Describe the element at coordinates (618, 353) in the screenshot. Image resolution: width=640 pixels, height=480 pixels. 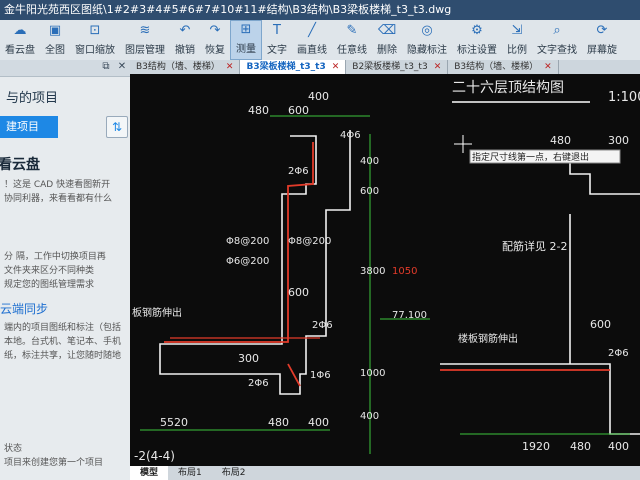
I see `rebar-label-2phi6-right: 2Φ6` at that location.